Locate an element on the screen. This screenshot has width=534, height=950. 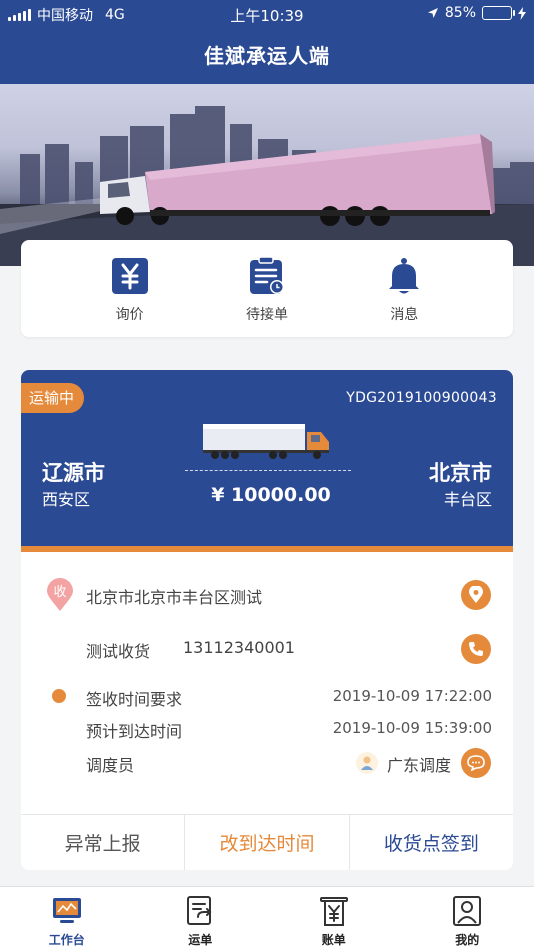
tab-bill: 账单 is located at coordinates (334, 918).